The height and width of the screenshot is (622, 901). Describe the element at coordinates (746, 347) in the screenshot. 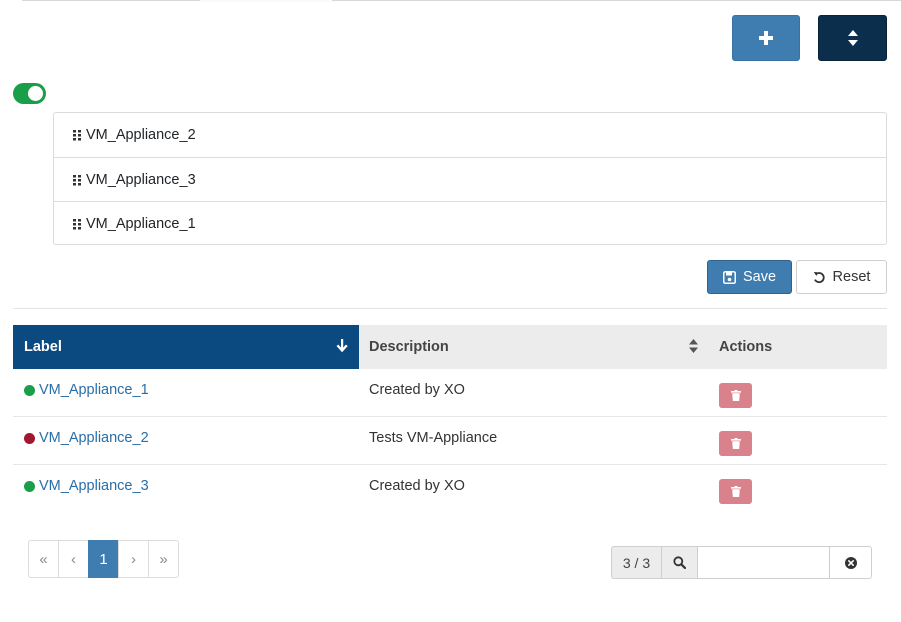

I see `column-header-actions-text: Actions` at that location.